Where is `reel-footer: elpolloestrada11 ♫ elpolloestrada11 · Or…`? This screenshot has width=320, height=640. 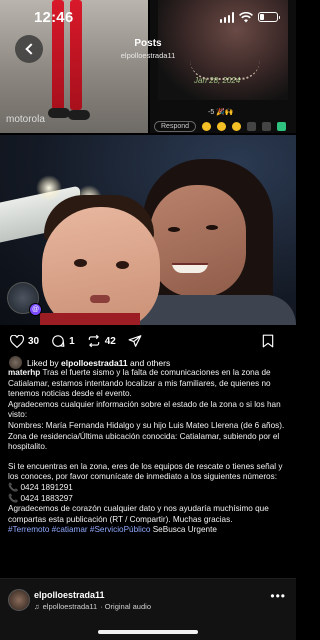
reel-footer: elpolloestrada11 ♫ elpolloestrada11 · Or… is located at coordinates (148, 609).